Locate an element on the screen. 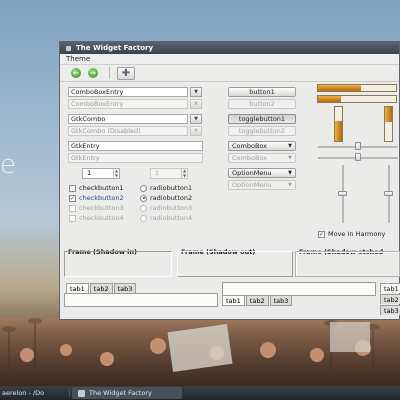 This screenshot has width=400, height=400. move-in-harmony-label: Move In Harmony is located at coordinates (357, 234).